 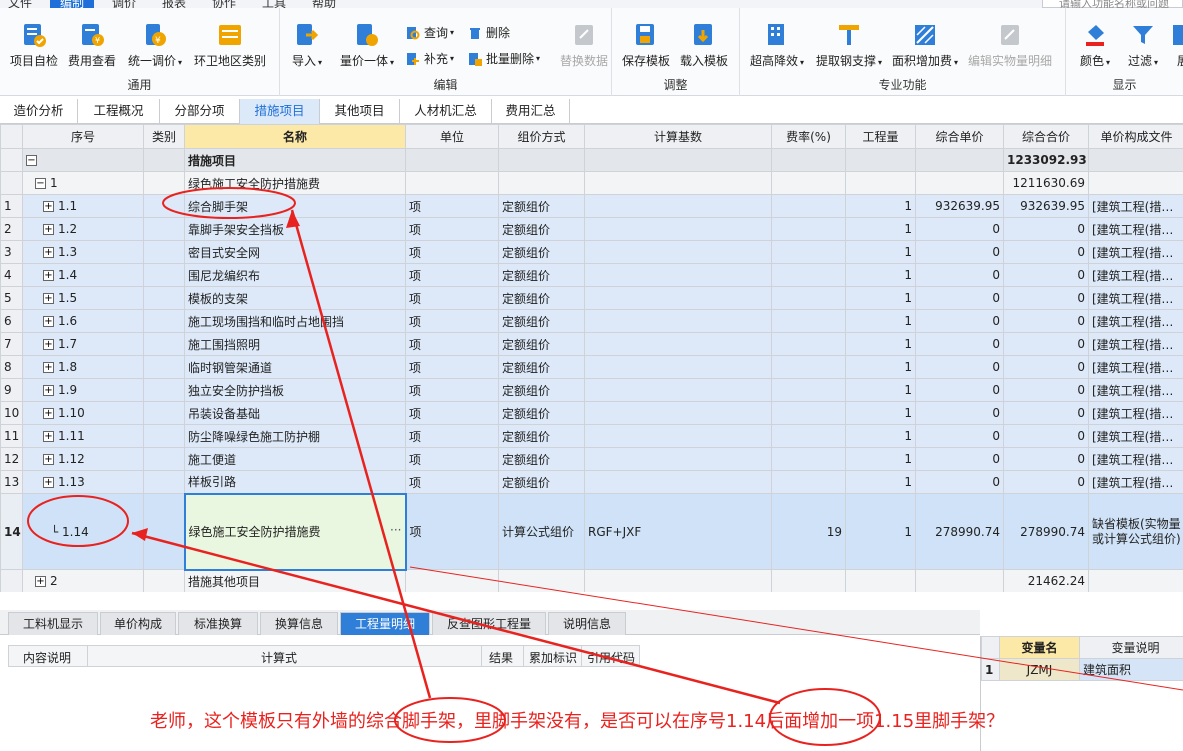 What do you see at coordinates (959, 206) in the screenshot?
I see `row-unit-price: 932639.95` at bounding box center [959, 206].